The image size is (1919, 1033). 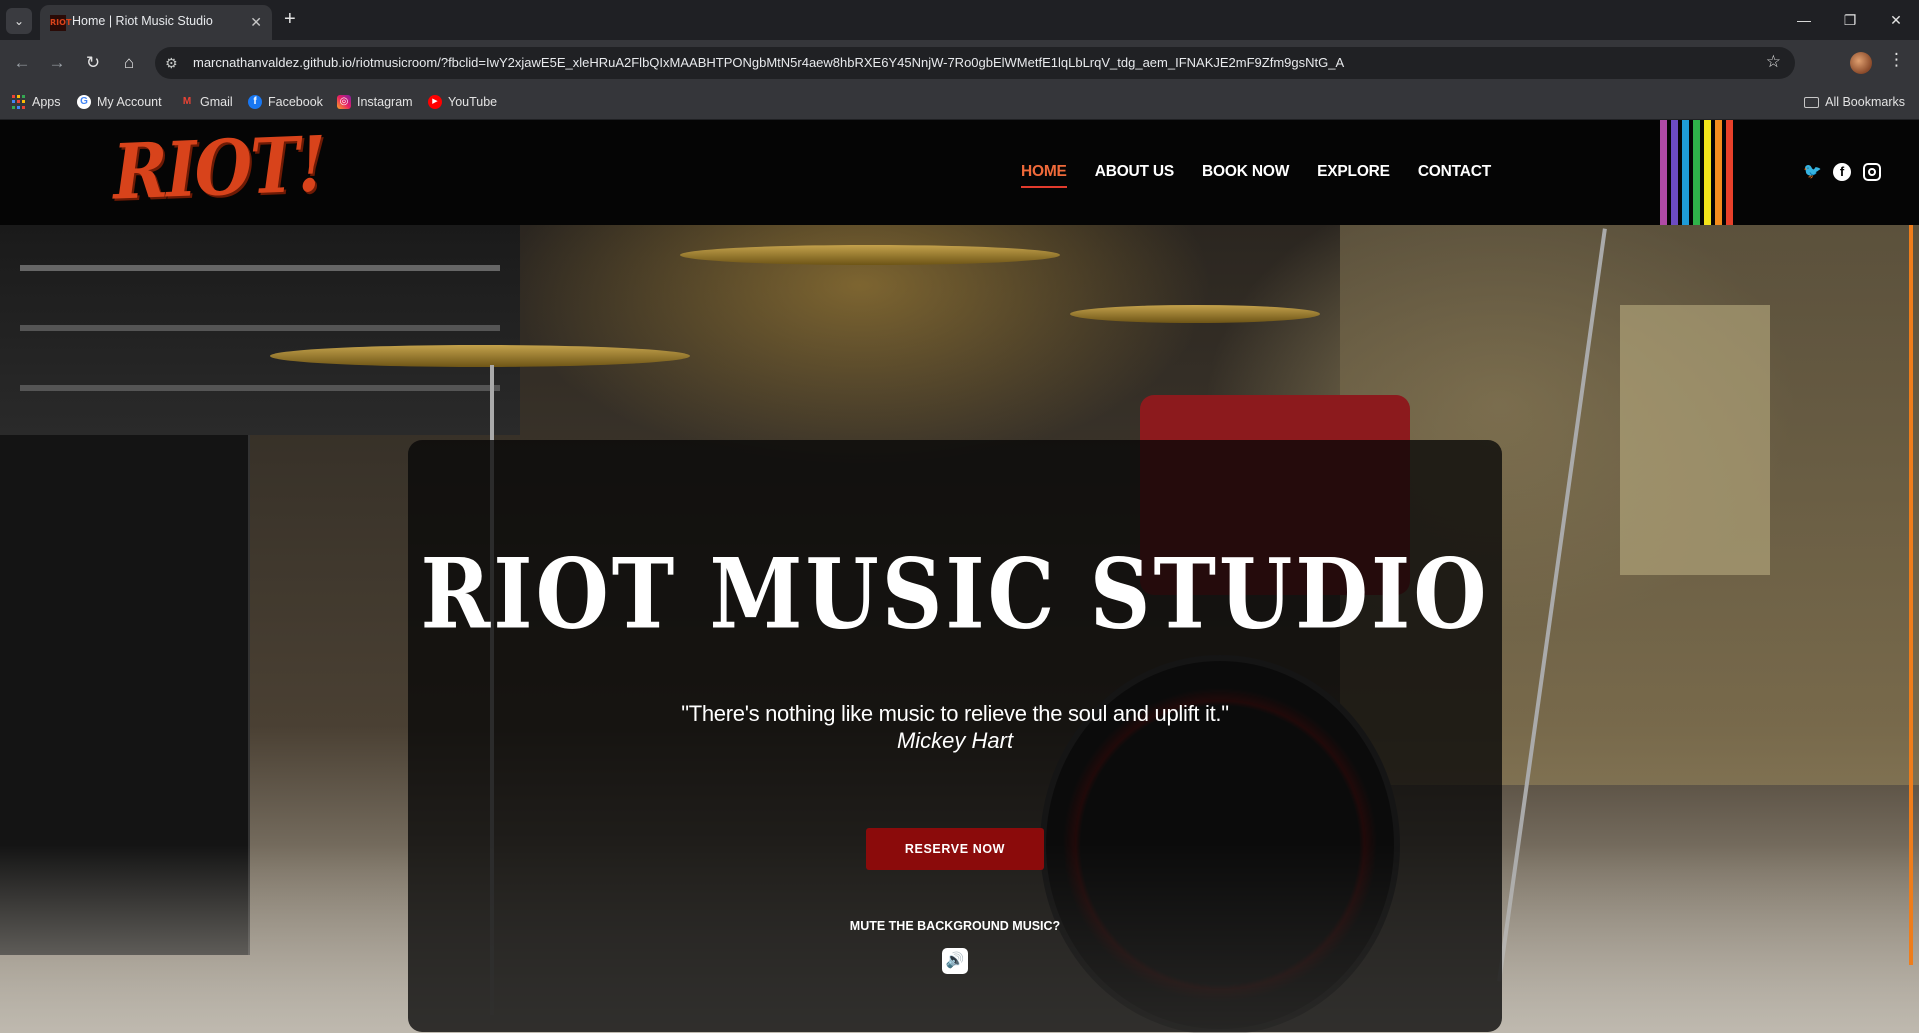 I want to click on bookmark-label: YouTube, so click(x=473, y=102).